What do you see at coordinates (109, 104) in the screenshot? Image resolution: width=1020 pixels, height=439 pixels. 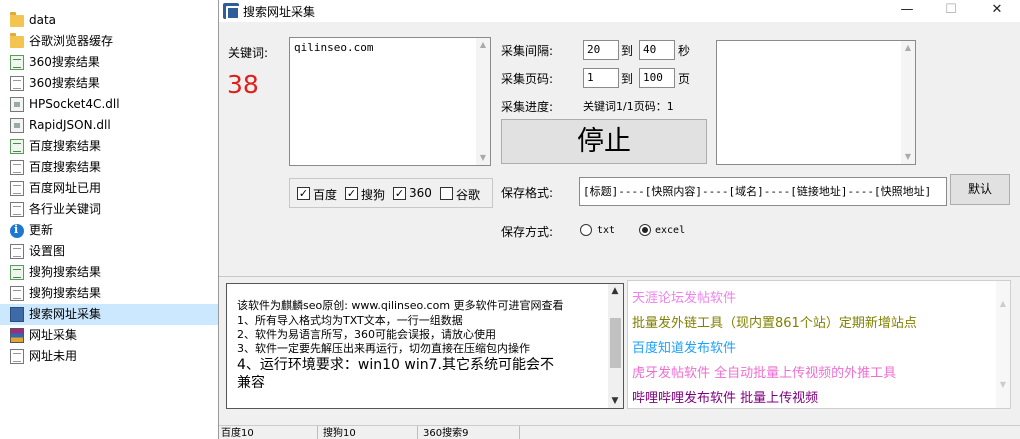 I see `file-item-hpsocket-dll: HPSocket4C.dll` at bounding box center [109, 104].